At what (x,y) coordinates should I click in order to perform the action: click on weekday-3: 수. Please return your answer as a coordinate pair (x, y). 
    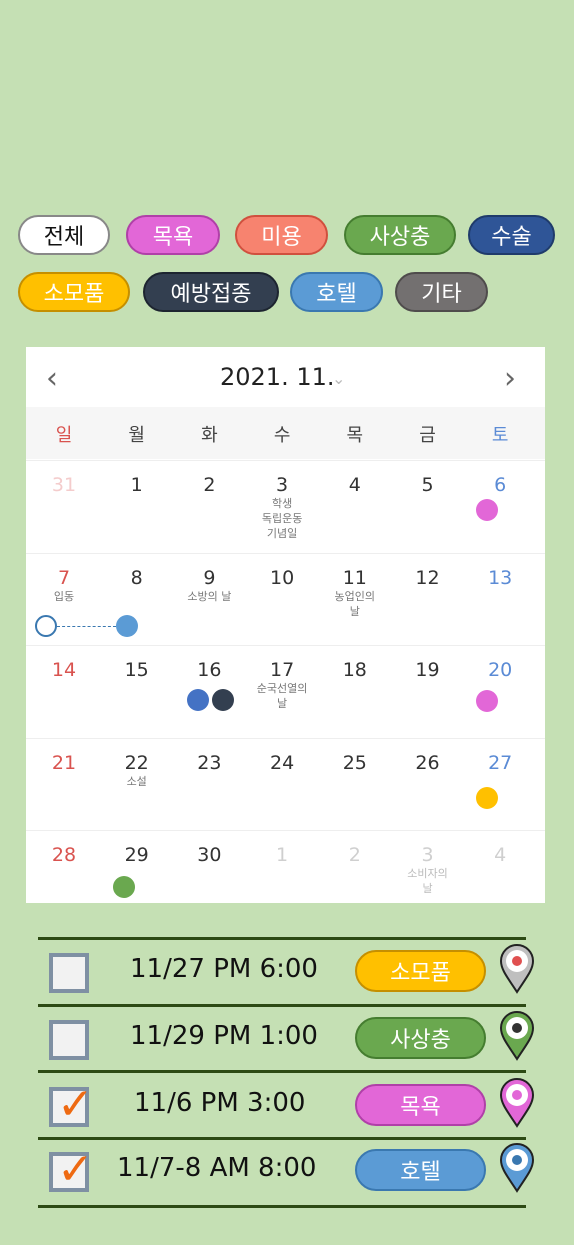
    Looking at the image, I should click on (282, 435).